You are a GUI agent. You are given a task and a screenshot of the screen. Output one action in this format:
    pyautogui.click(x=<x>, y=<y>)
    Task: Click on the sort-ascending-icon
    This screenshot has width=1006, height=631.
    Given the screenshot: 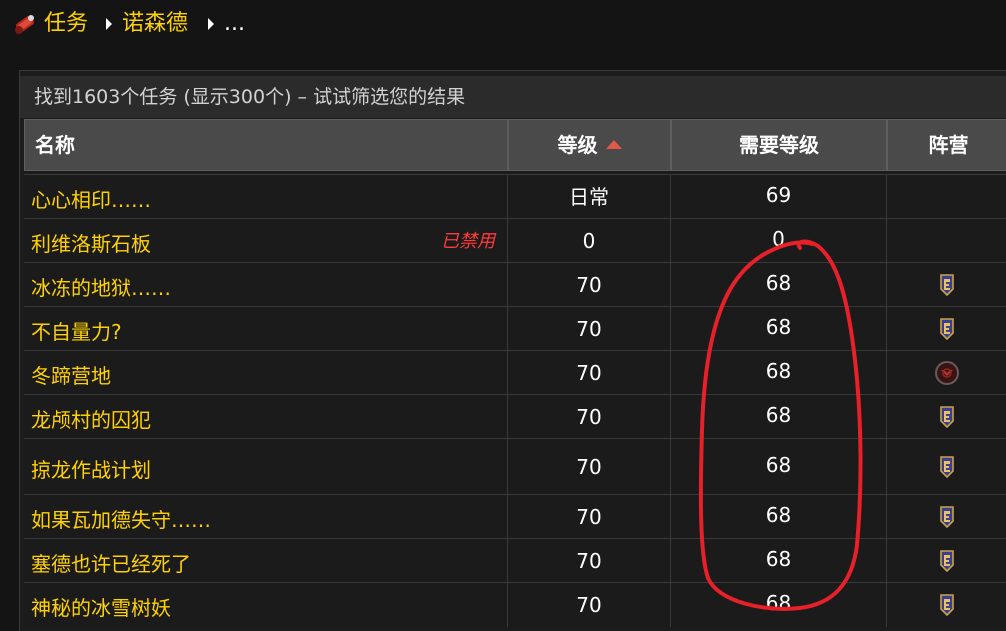 What is the action you would take?
    pyautogui.click(x=613, y=144)
    